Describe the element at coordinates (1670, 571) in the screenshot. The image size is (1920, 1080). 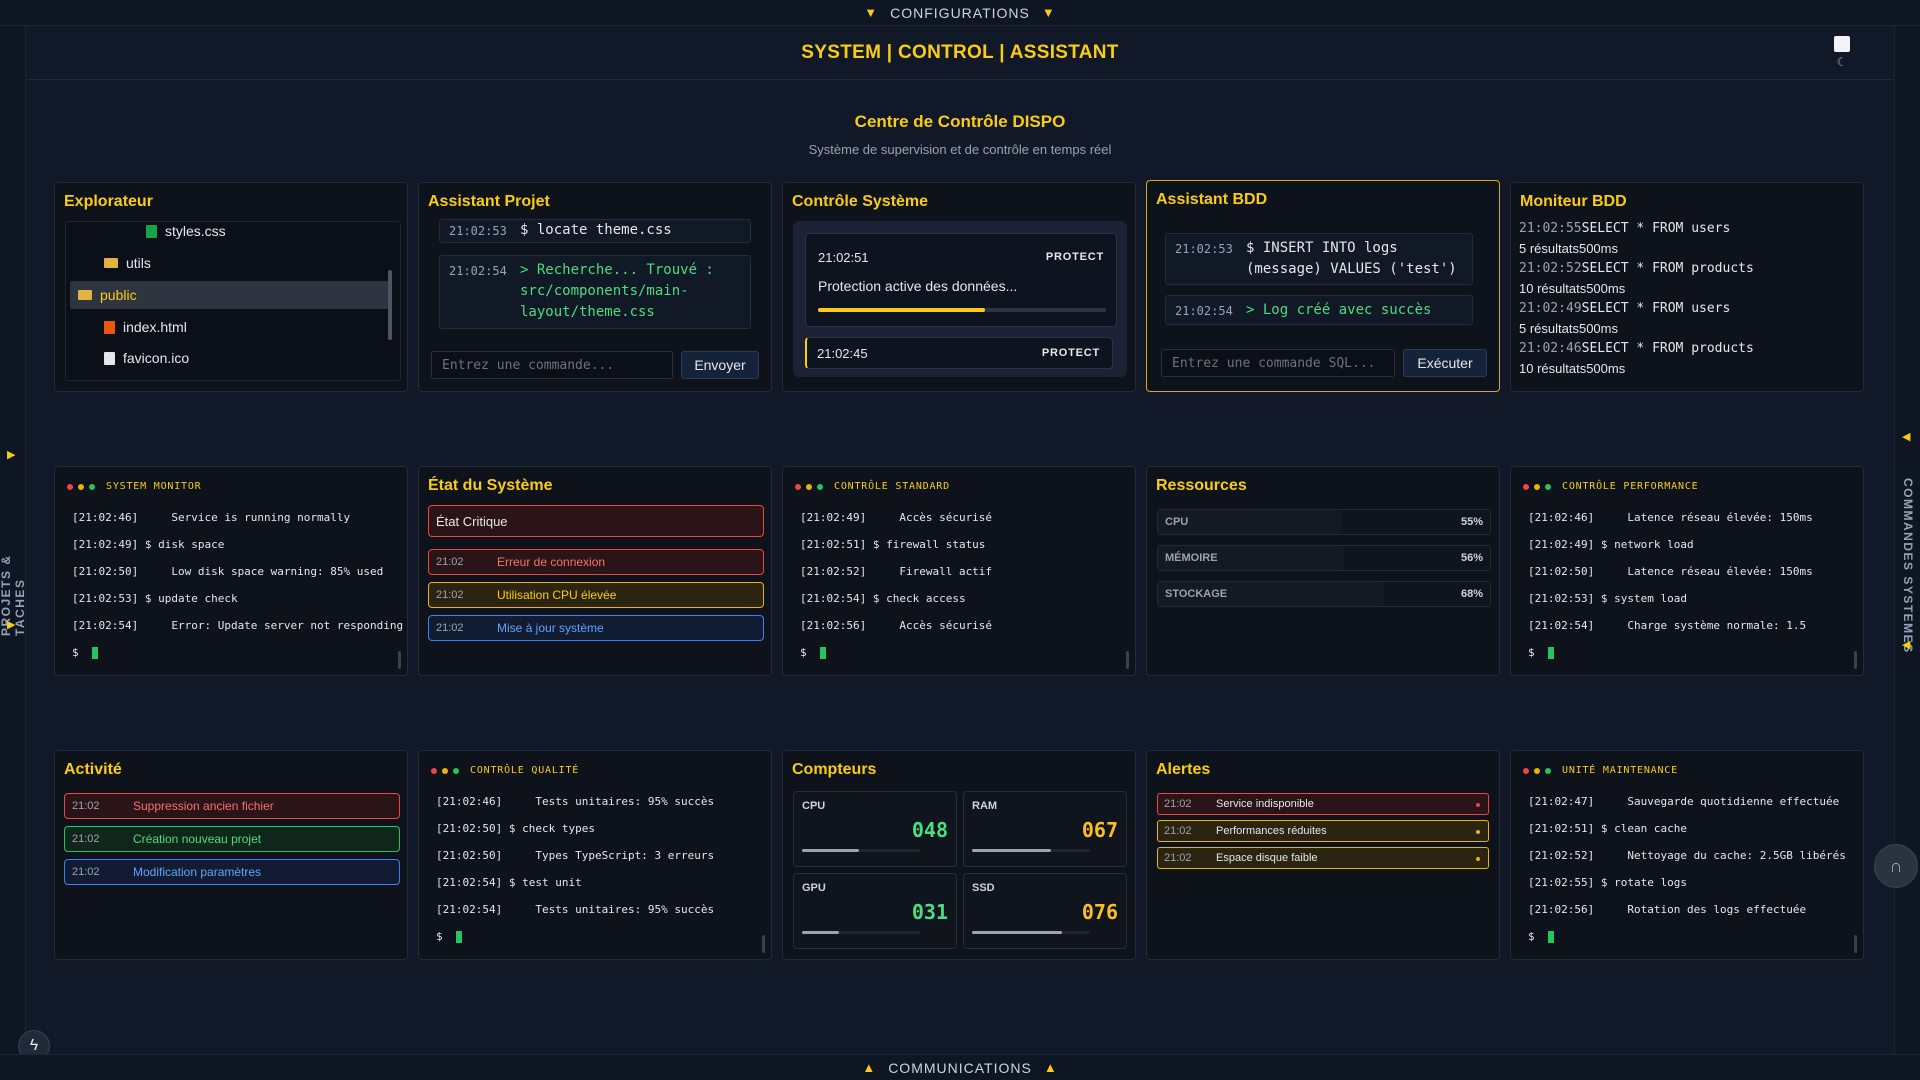
I see `terminal-line: [21:02:50] Latence réseau élevée: 150ms` at that location.